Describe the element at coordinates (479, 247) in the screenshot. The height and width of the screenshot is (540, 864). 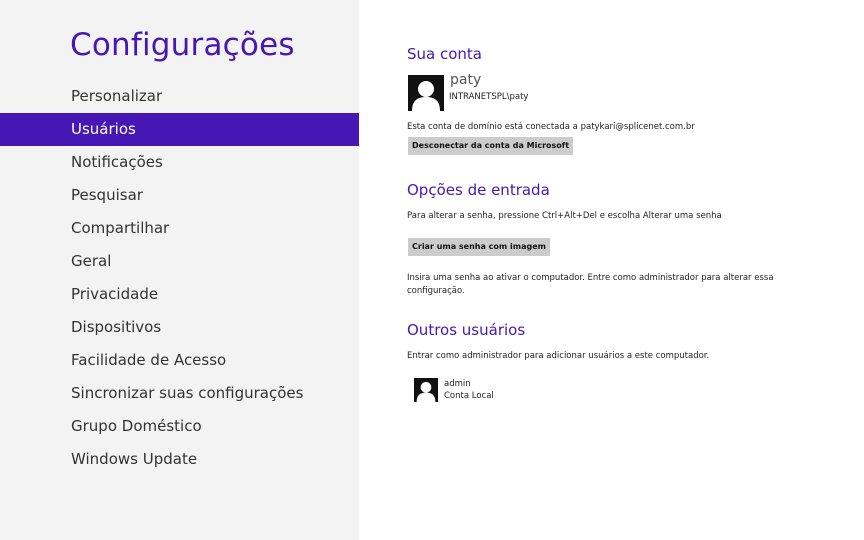
I see `picture-password-button: Criar uma senha com imagem` at that location.